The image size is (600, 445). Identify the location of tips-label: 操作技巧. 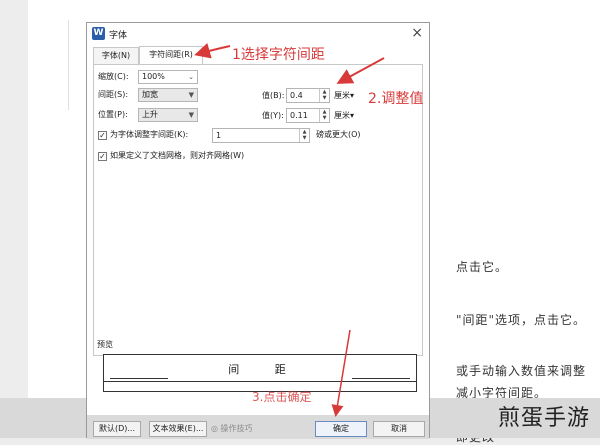
(236, 428).